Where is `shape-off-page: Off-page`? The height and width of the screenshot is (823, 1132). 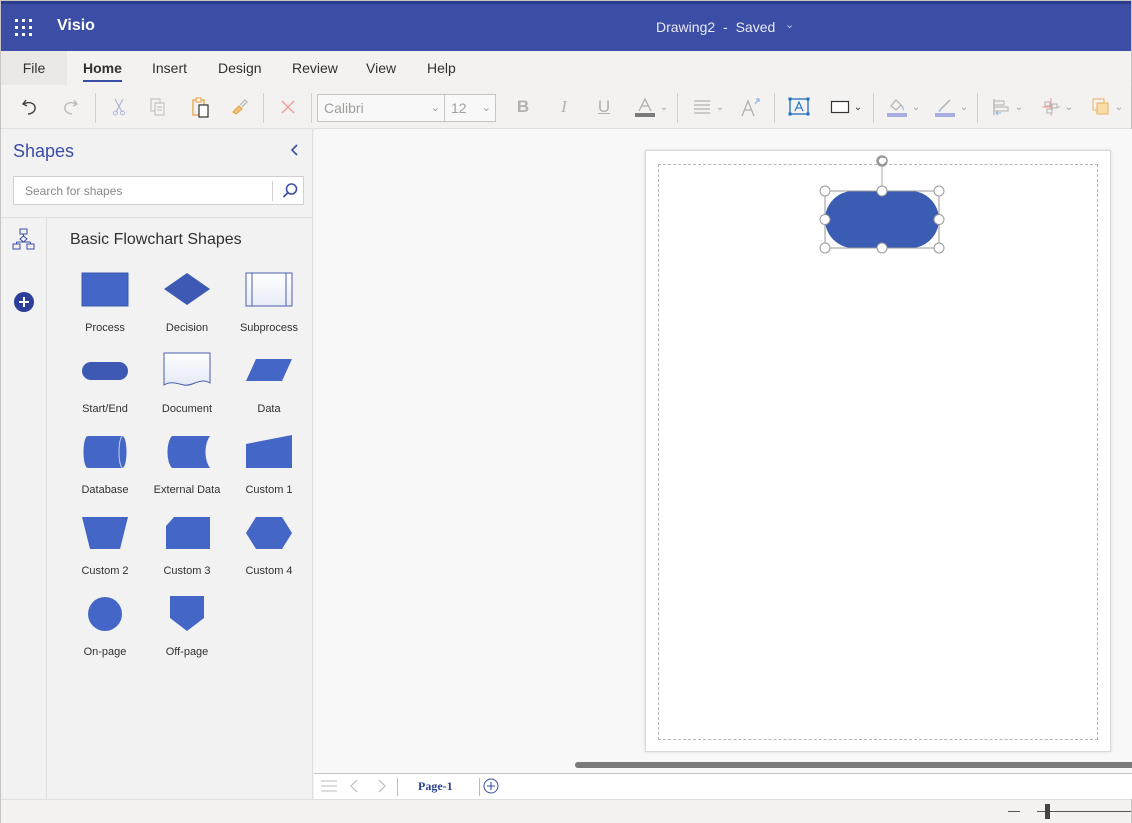
shape-off-page: Off-page is located at coordinates (187, 629).